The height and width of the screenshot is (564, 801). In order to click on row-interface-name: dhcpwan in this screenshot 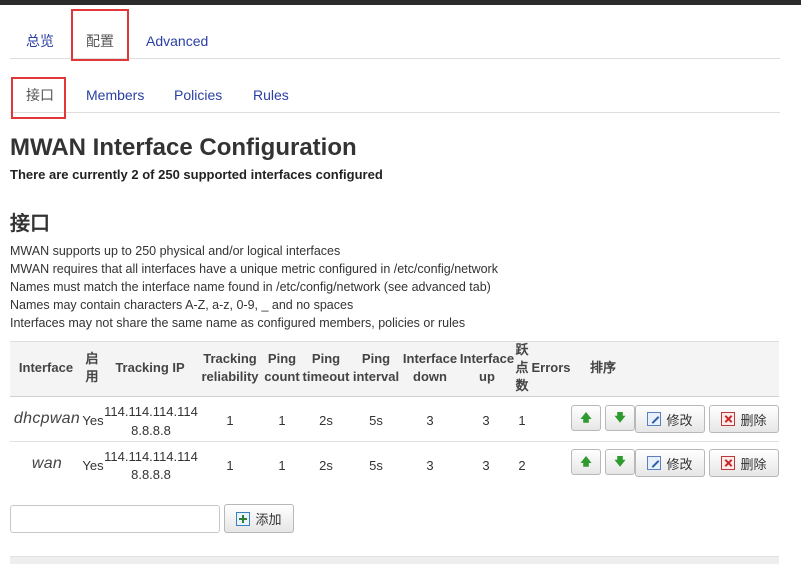, I will do `click(47, 418)`.